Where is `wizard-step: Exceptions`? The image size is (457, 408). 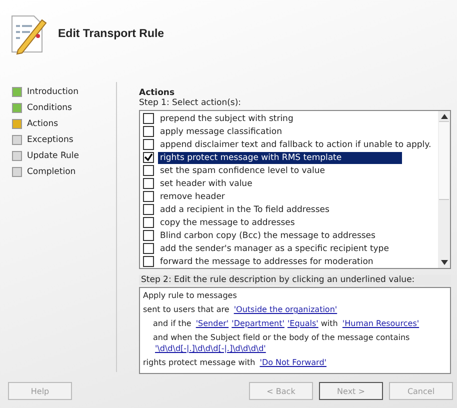
wizard-step: Exceptions is located at coordinates (50, 139).